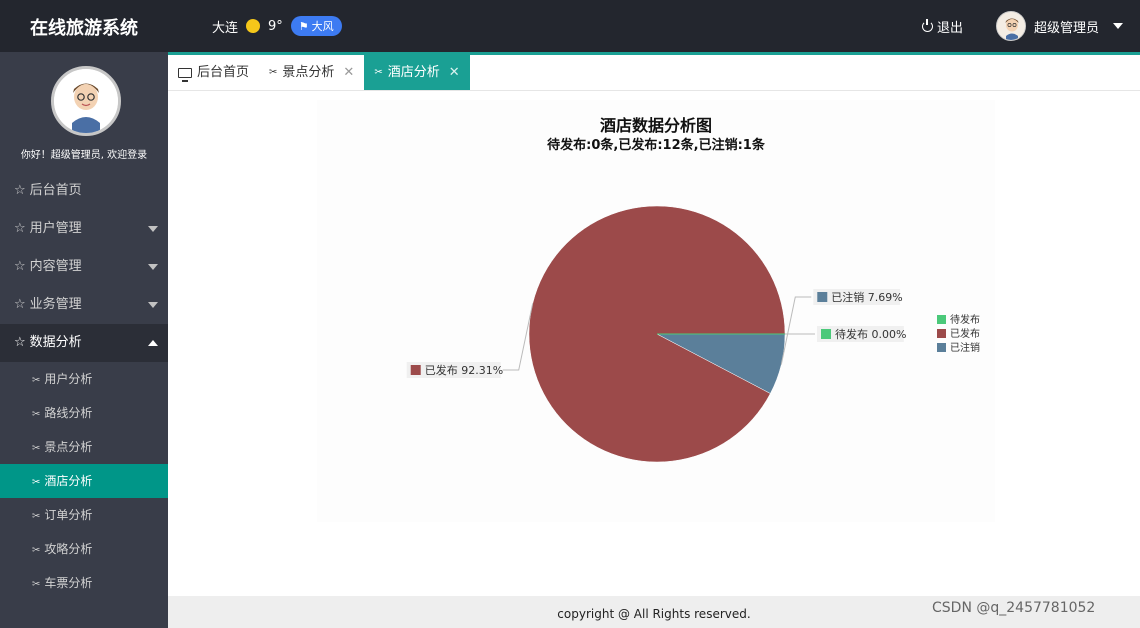  What do you see at coordinates (68, 481) in the screenshot?
I see `sidebar-subitem-label: 酒店分析` at bounding box center [68, 481].